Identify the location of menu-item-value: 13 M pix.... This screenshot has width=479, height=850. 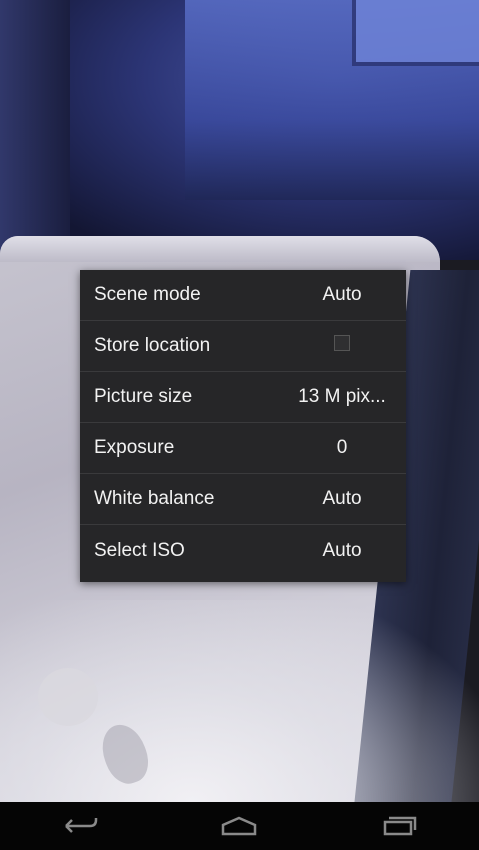
(342, 396).